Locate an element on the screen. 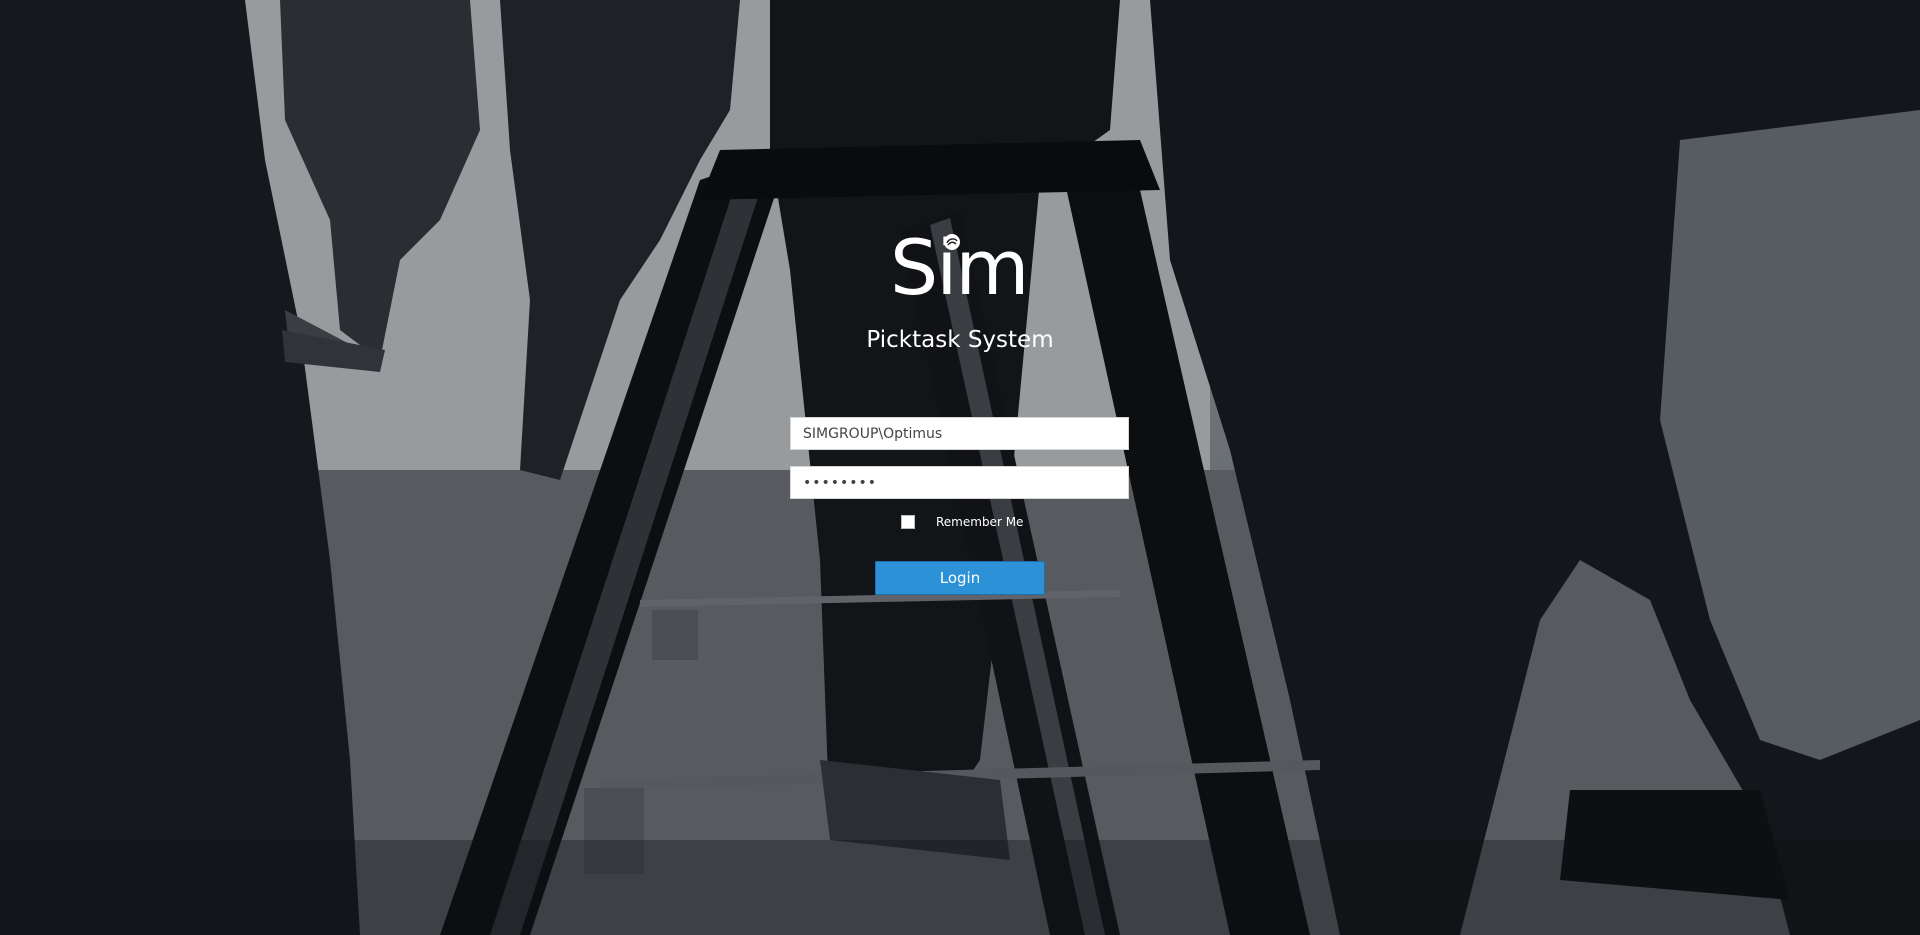 This screenshot has width=1920, height=935. username-input is located at coordinates (959, 433).